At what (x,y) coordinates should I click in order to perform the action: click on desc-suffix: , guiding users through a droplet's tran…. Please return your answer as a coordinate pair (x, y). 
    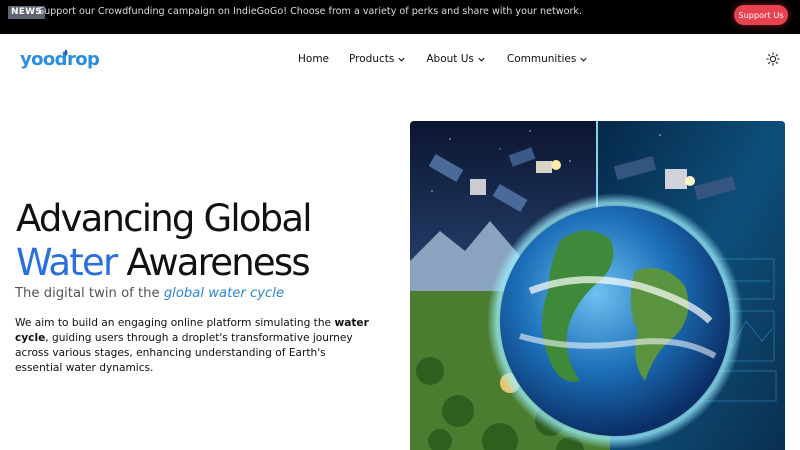
    Looking at the image, I should click on (184, 353).